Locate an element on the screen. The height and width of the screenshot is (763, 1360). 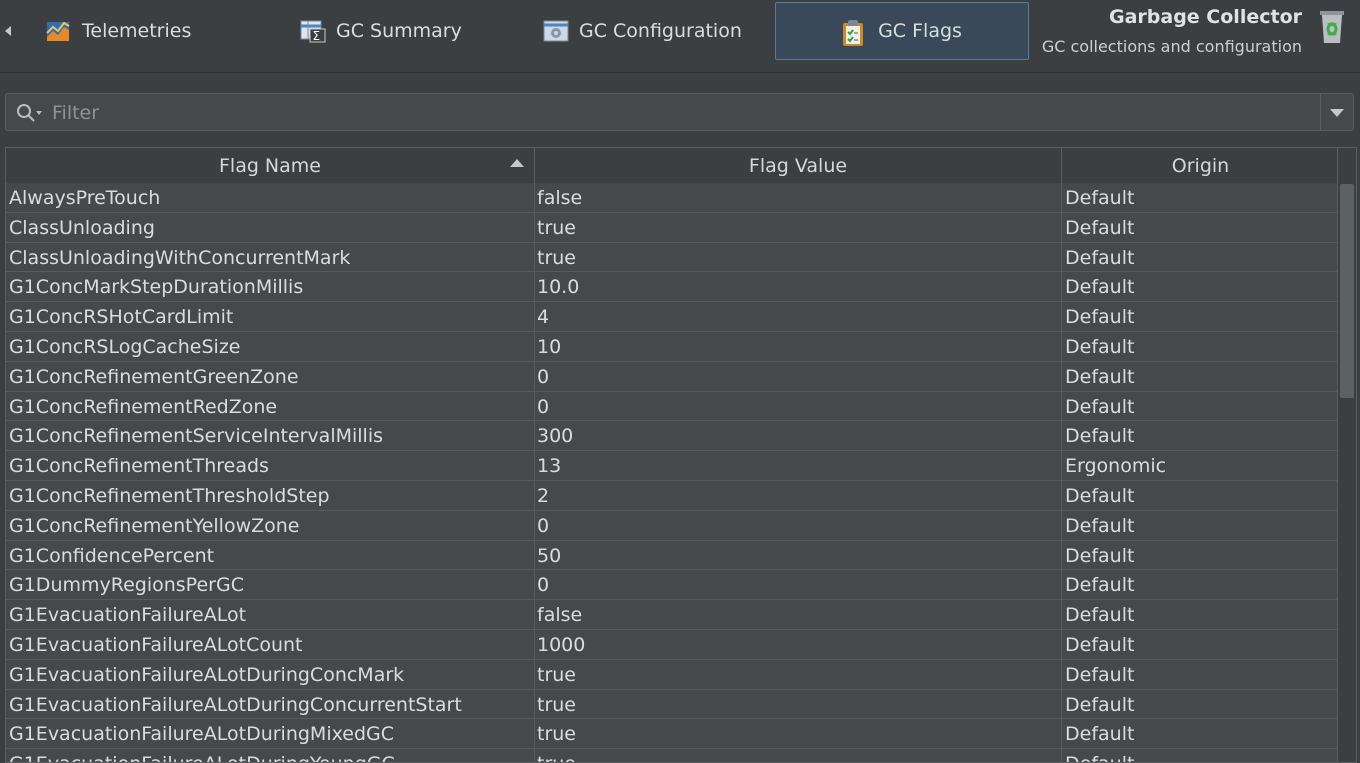
tab-gc-summary-label: GC Summary is located at coordinates (399, 31).